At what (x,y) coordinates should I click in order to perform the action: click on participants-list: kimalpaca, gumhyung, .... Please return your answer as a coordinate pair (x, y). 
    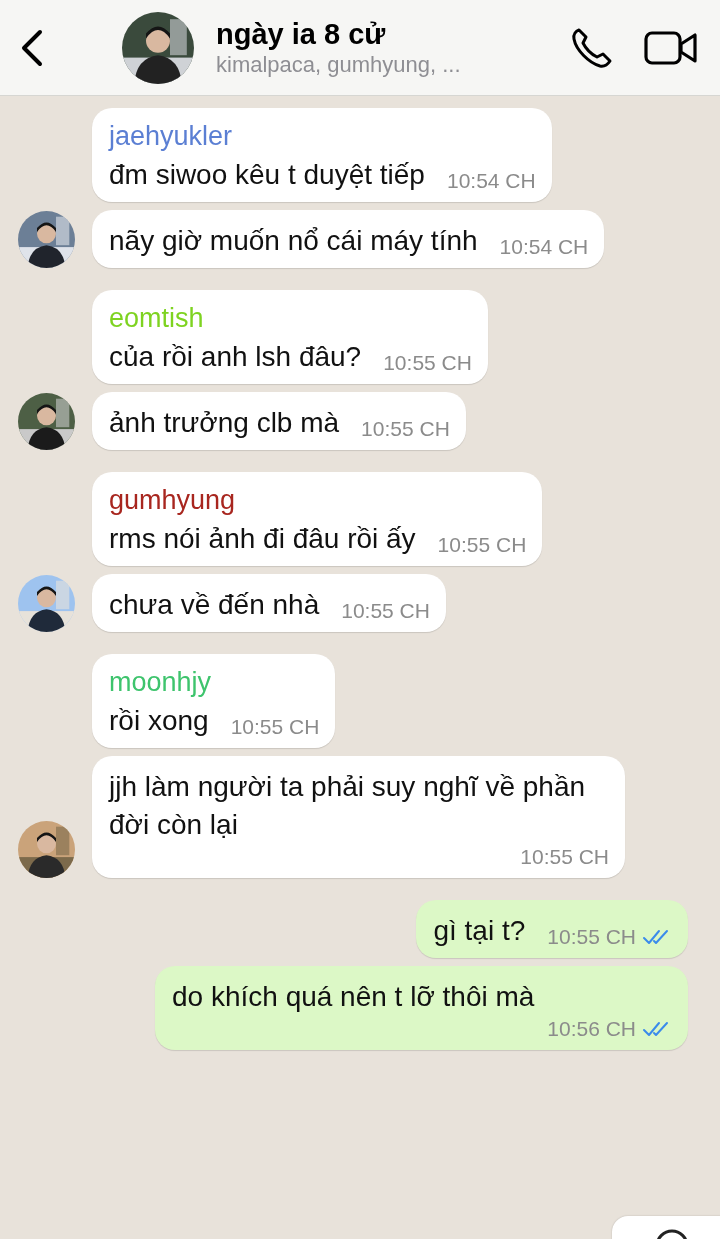
    Looking at the image, I should click on (378, 64).